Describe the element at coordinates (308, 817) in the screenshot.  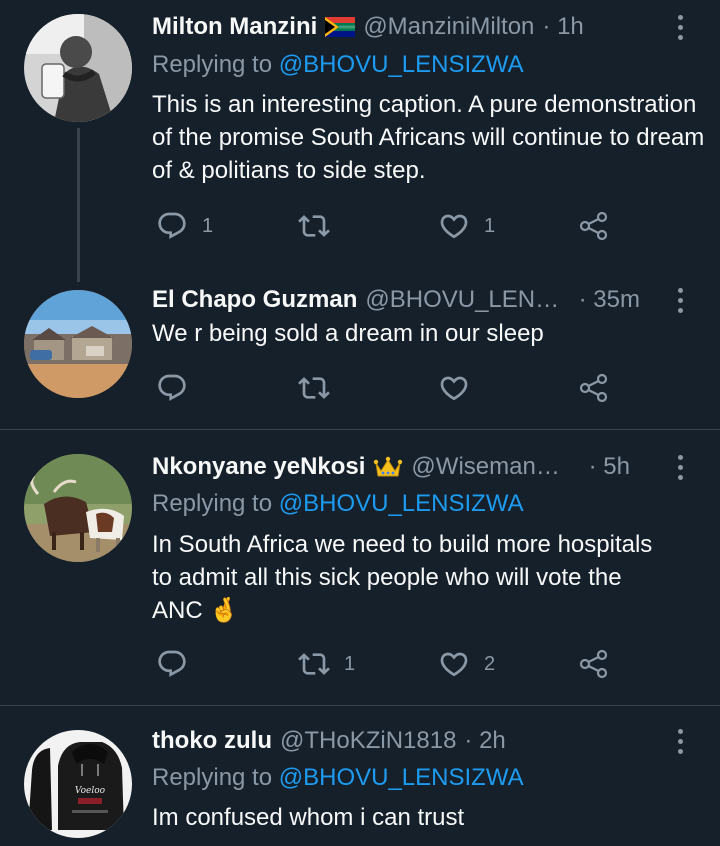
I see `tweet-text: Im confused whom i can trust` at that location.